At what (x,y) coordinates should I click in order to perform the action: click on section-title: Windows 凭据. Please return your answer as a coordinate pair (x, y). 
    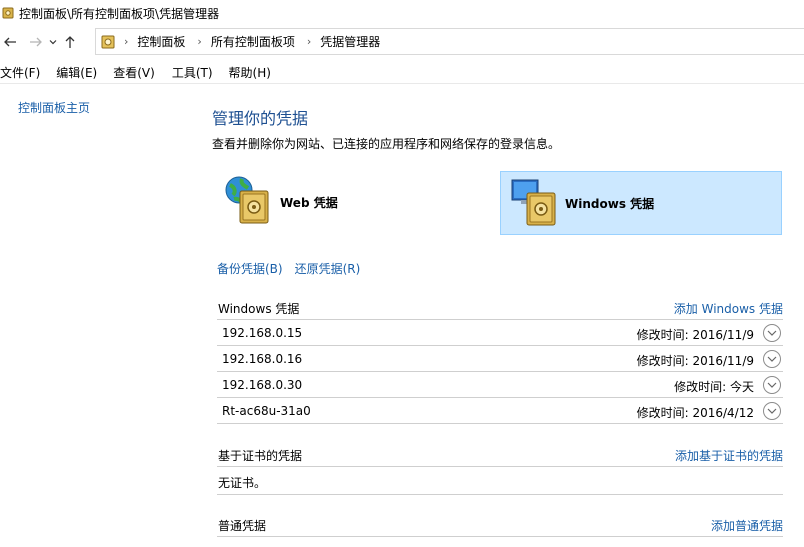
    Looking at the image, I should click on (259, 309).